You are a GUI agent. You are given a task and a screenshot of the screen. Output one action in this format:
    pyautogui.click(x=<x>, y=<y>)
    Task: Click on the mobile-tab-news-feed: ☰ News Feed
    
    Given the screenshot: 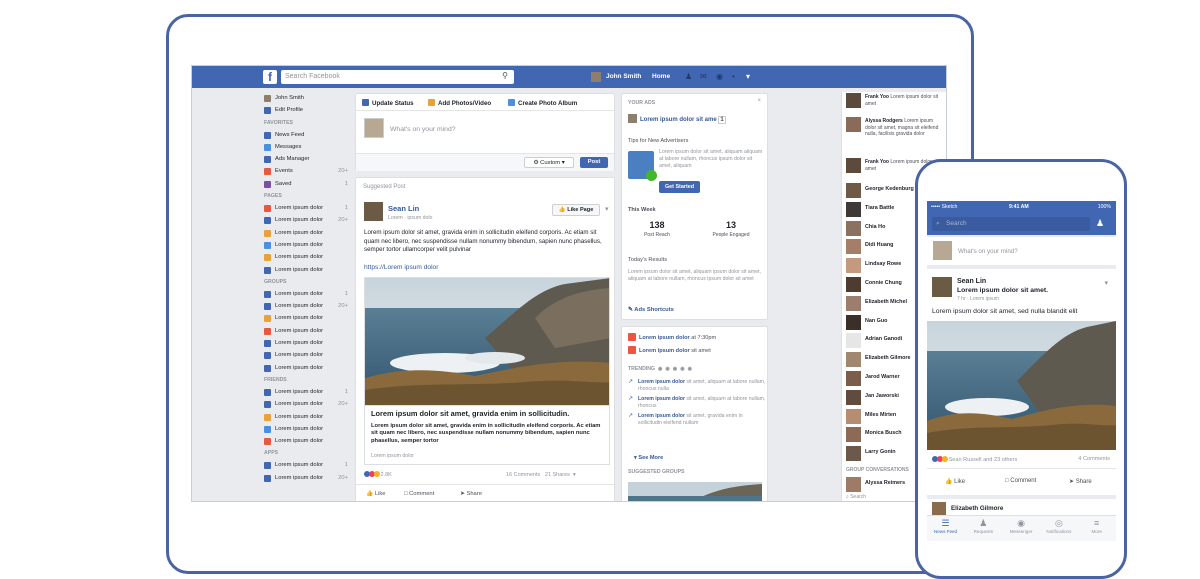 What is the action you would take?
    pyautogui.click(x=945, y=526)
    